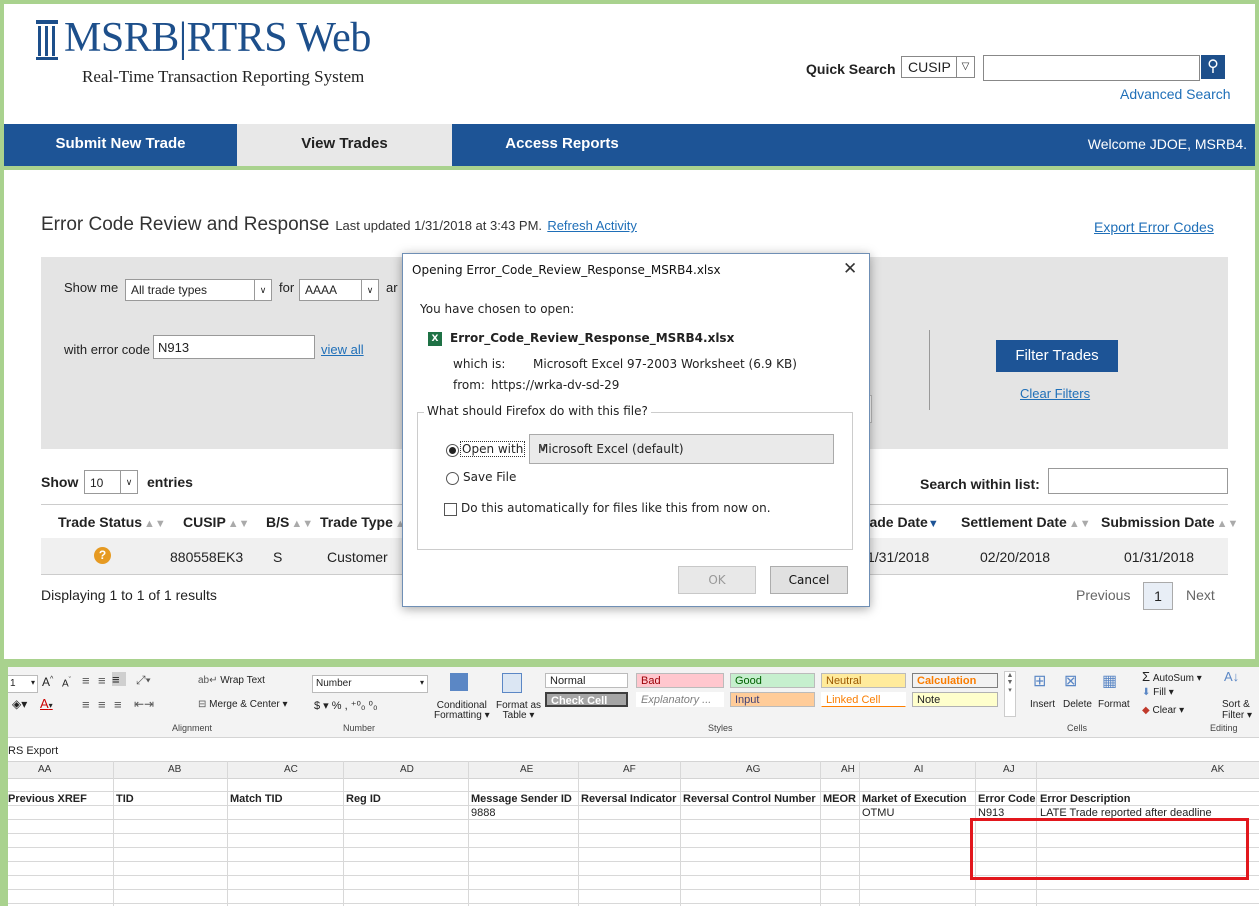  Describe the element at coordinates (1213, 67) in the screenshot. I see `search-icon: ⚲` at that location.